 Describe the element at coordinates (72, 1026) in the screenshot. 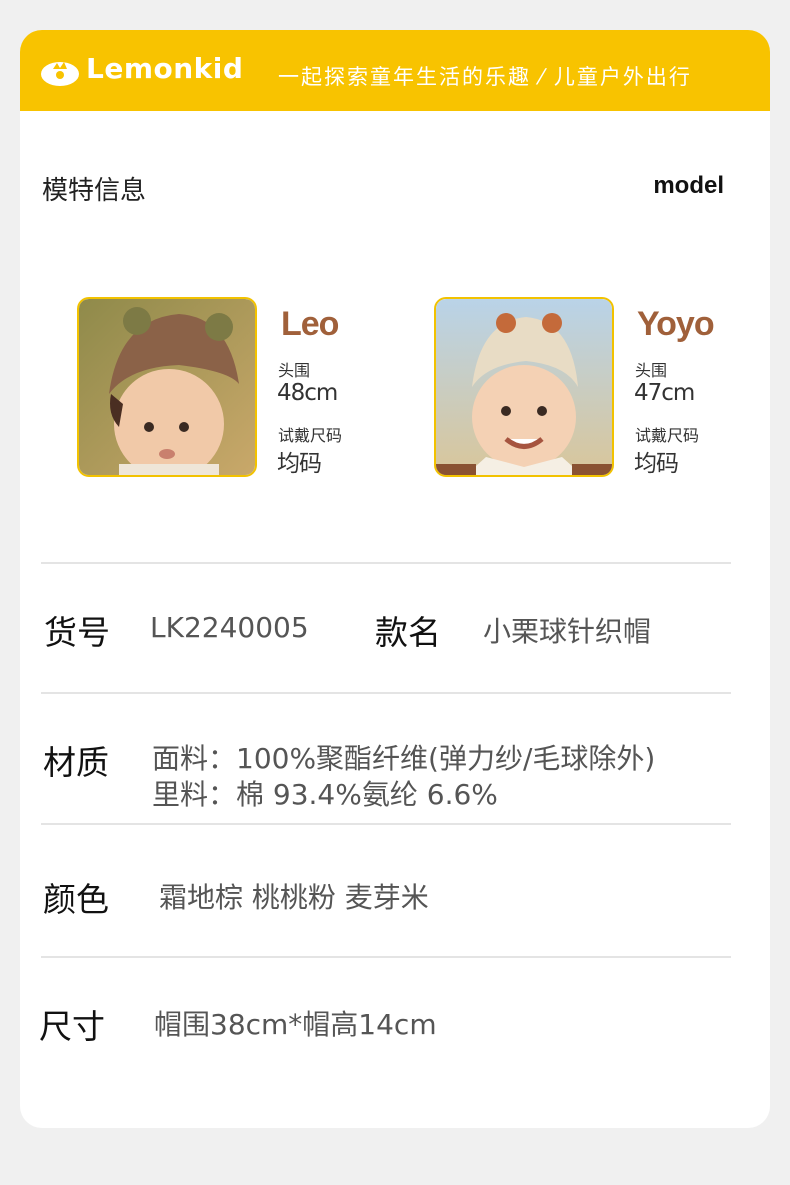

I see `size-label: 尺寸` at that location.